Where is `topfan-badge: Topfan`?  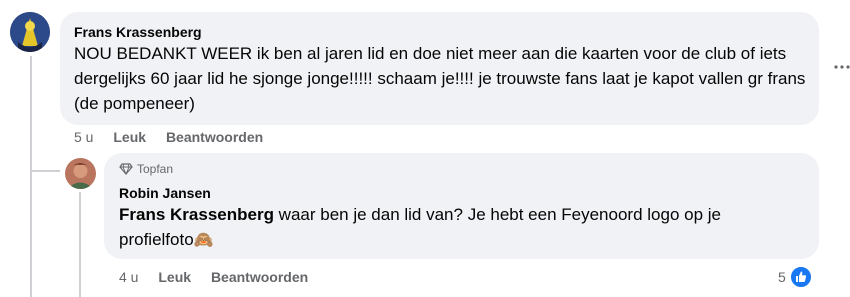
topfan-badge: Topfan is located at coordinates (146, 169).